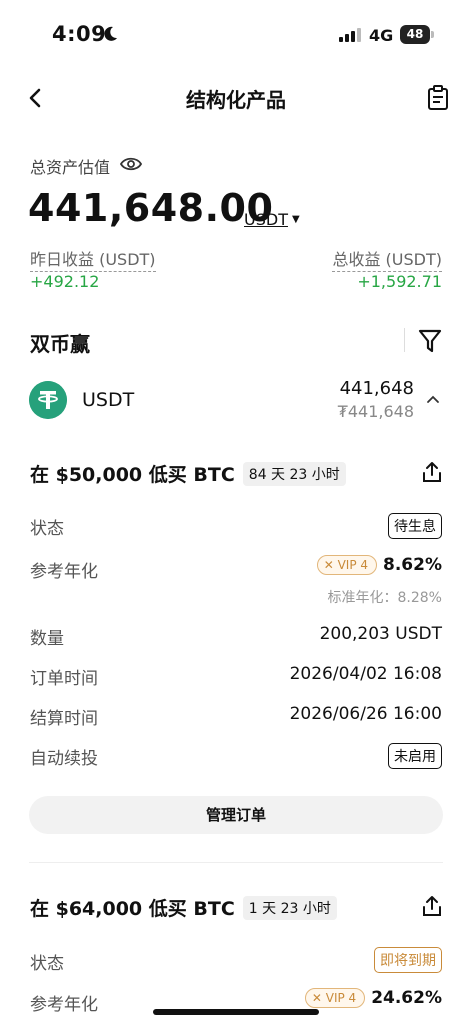 This screenshot has height=1024, width=472. Describe the element at coordinates (404, 340) in the screenshot. I see `divider` at that location.